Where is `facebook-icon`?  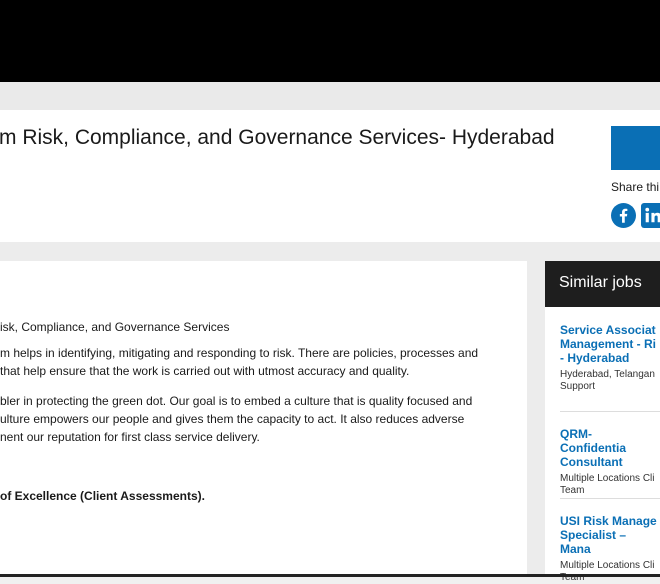
facebook-icon is located at coordinates (623, 215).